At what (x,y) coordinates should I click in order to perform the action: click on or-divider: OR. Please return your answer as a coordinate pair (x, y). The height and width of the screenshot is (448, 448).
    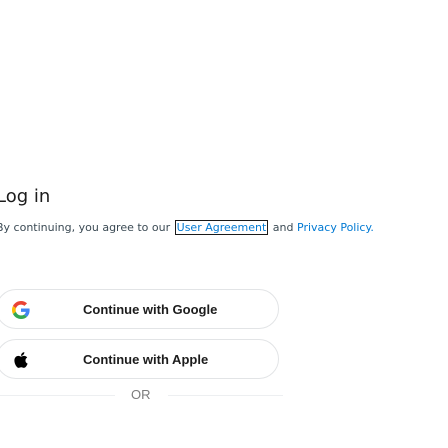
    Looking at the image, I should click on (141, 395).